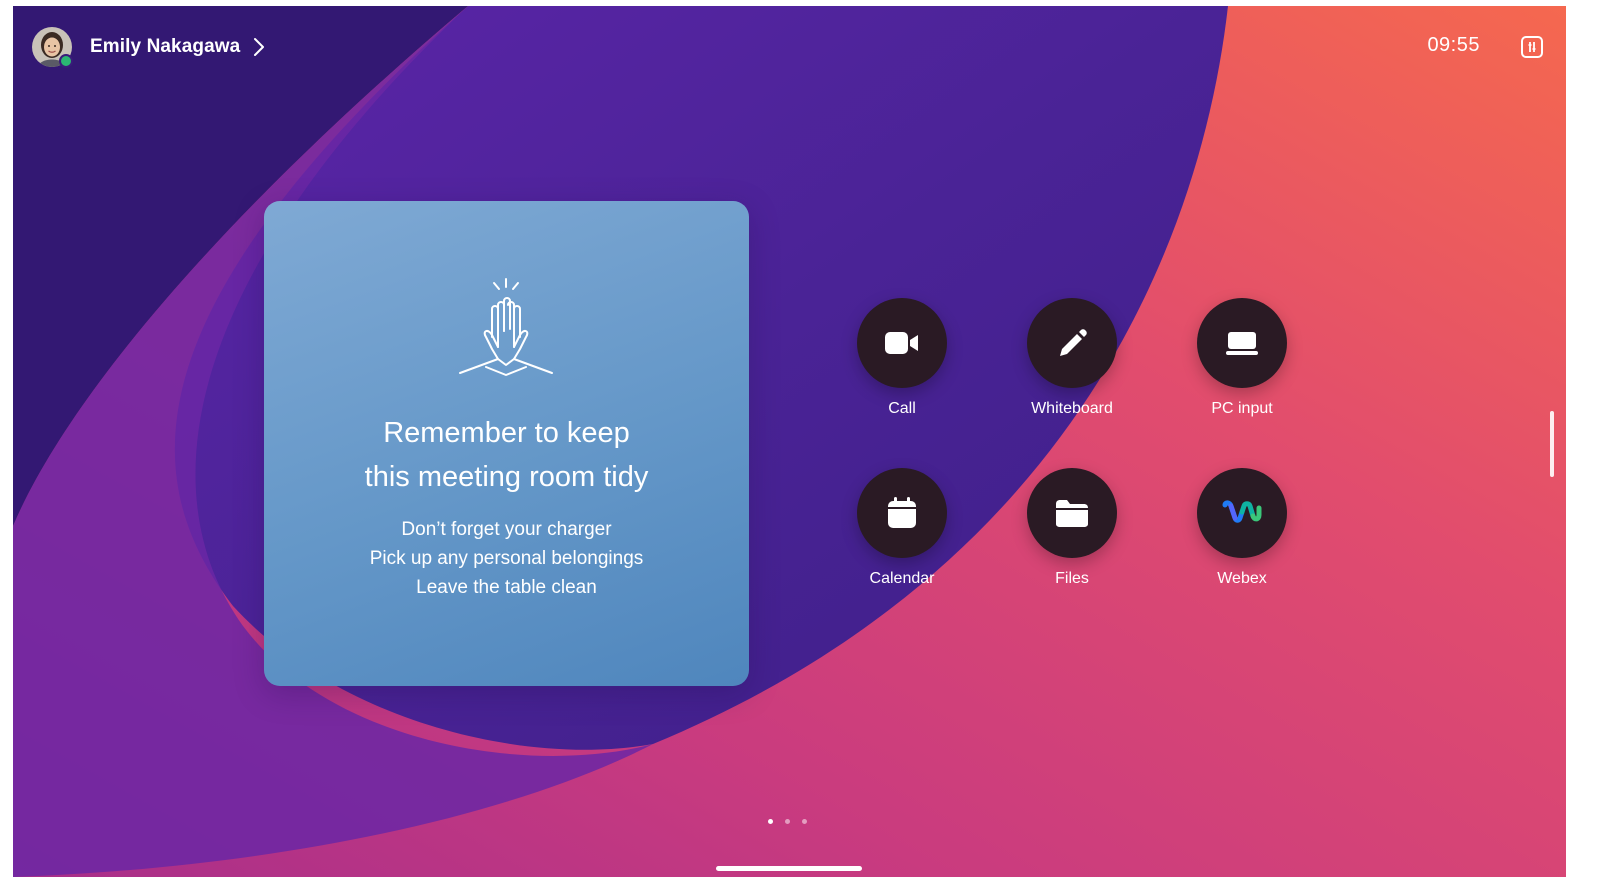 The height and width of the screenshot is (894, 1599). Describe the element at coordinates (1242, 408) in the screenshot. I see `app-label: PC input` at that location.